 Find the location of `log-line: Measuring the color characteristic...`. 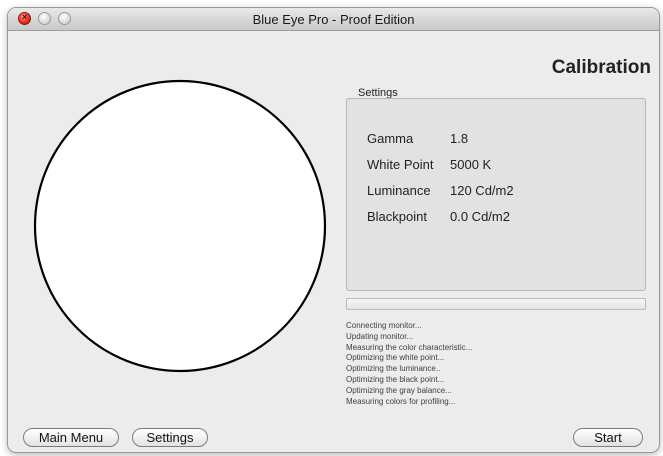

log-line: Measuring the color characteristic... is located at coordinates (409, 347).